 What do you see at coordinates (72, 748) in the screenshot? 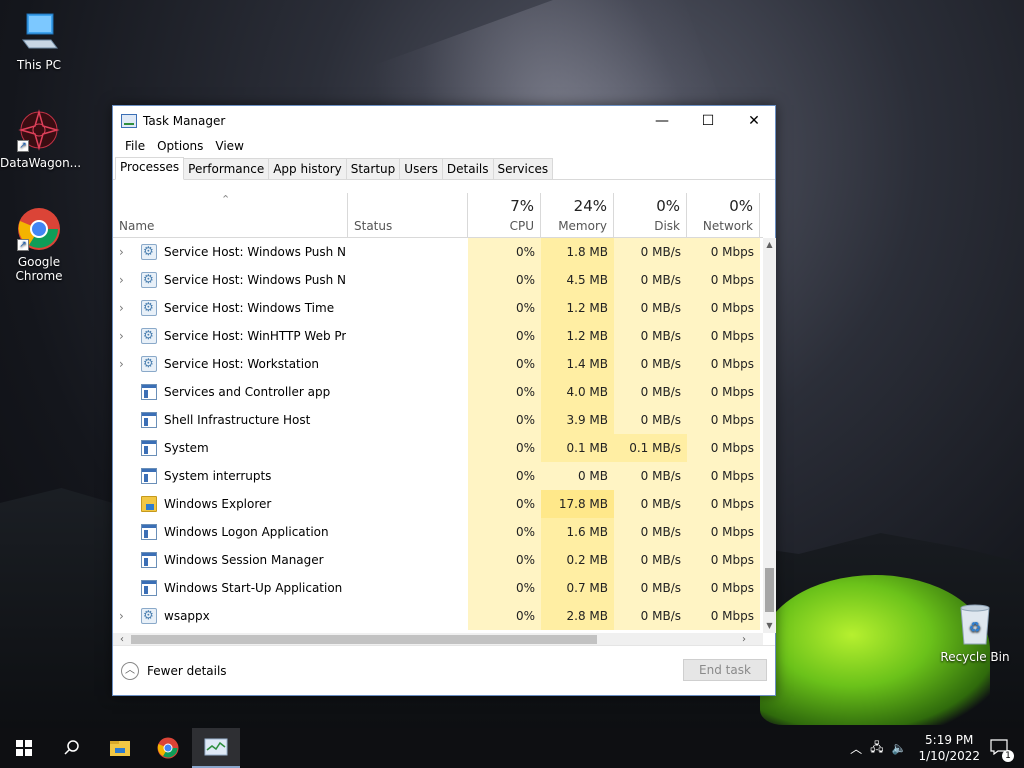
I see `search-button` at bounding box center [72, 748].